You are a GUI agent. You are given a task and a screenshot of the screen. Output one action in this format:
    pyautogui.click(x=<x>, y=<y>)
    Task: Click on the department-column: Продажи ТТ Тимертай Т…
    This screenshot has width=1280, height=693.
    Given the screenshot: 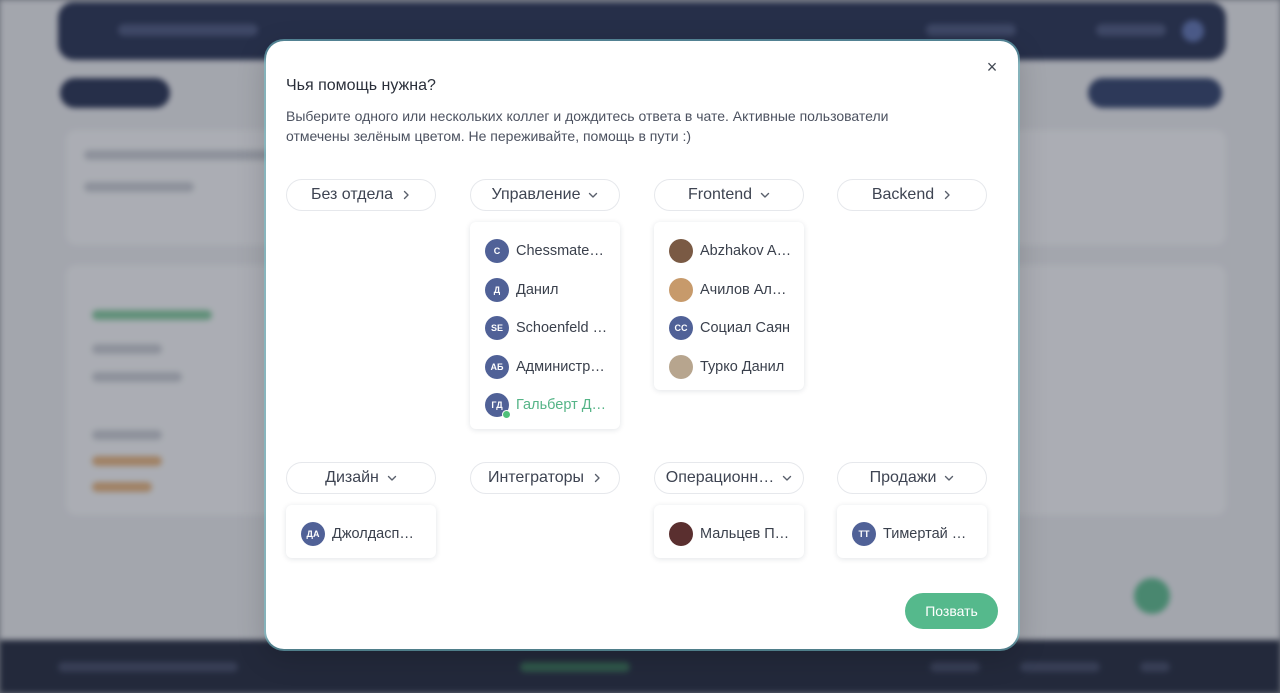 What is the action you would take?
    pyautogui.click(x=912, y=510)
    